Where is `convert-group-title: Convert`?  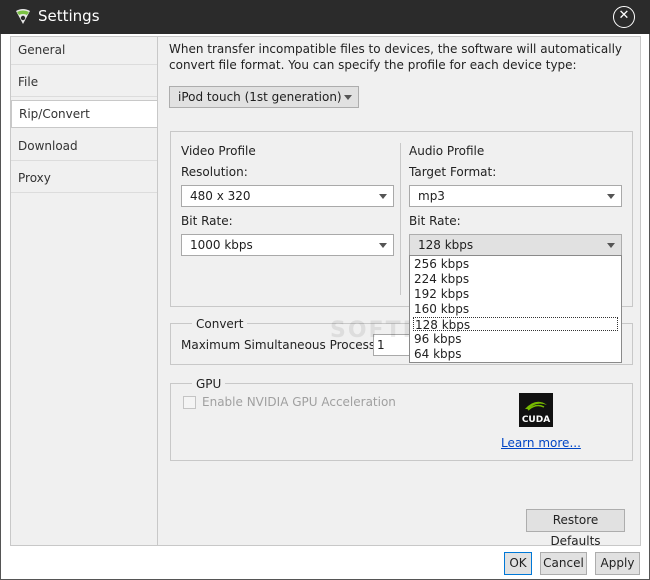
convert-group-title: Convert is located at coordinates (220, 324).